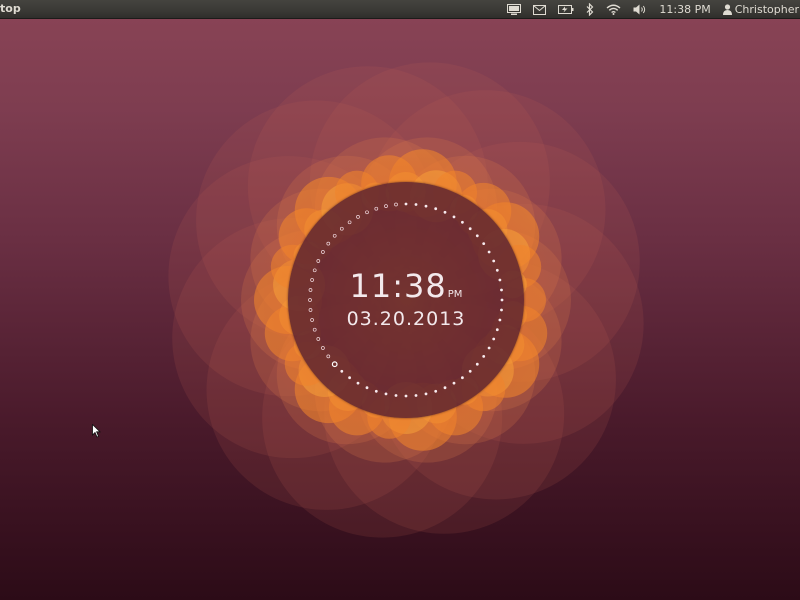 Image resolution: width=800 pixels, height=600 pixels. I want to click on clock-ampm: PM, so click(455, 294).